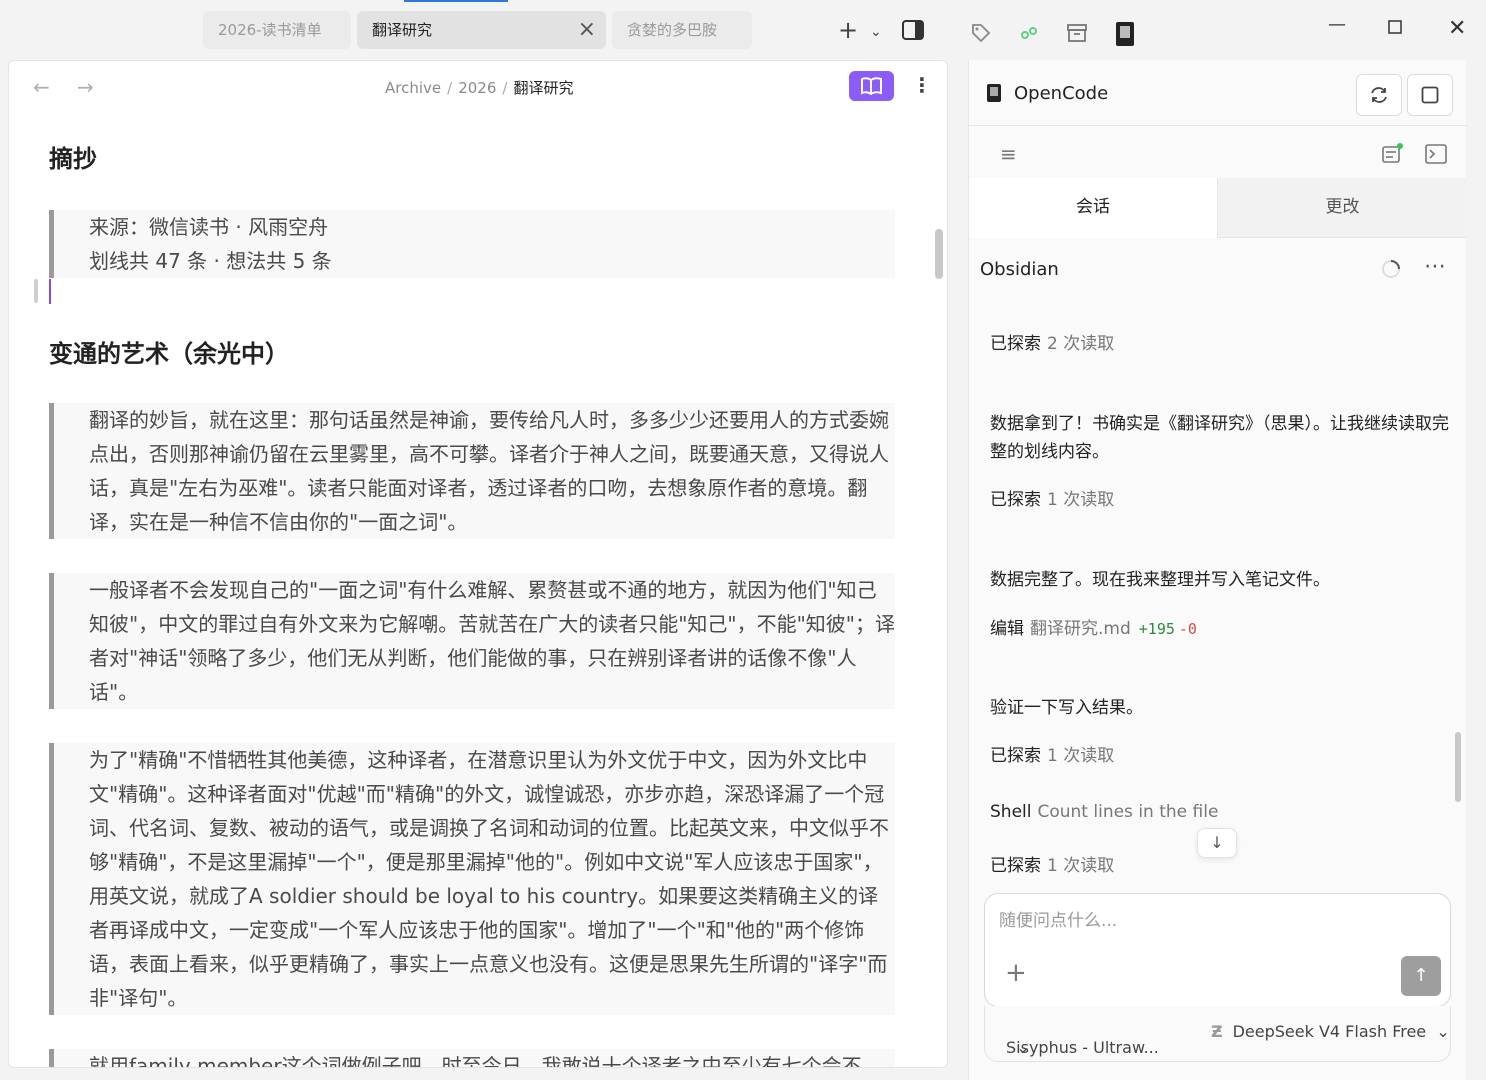  What do you see at coordinates (456, 1) in the screenshot?
I see `tab-accent-line` at bounding box center [456, 1].